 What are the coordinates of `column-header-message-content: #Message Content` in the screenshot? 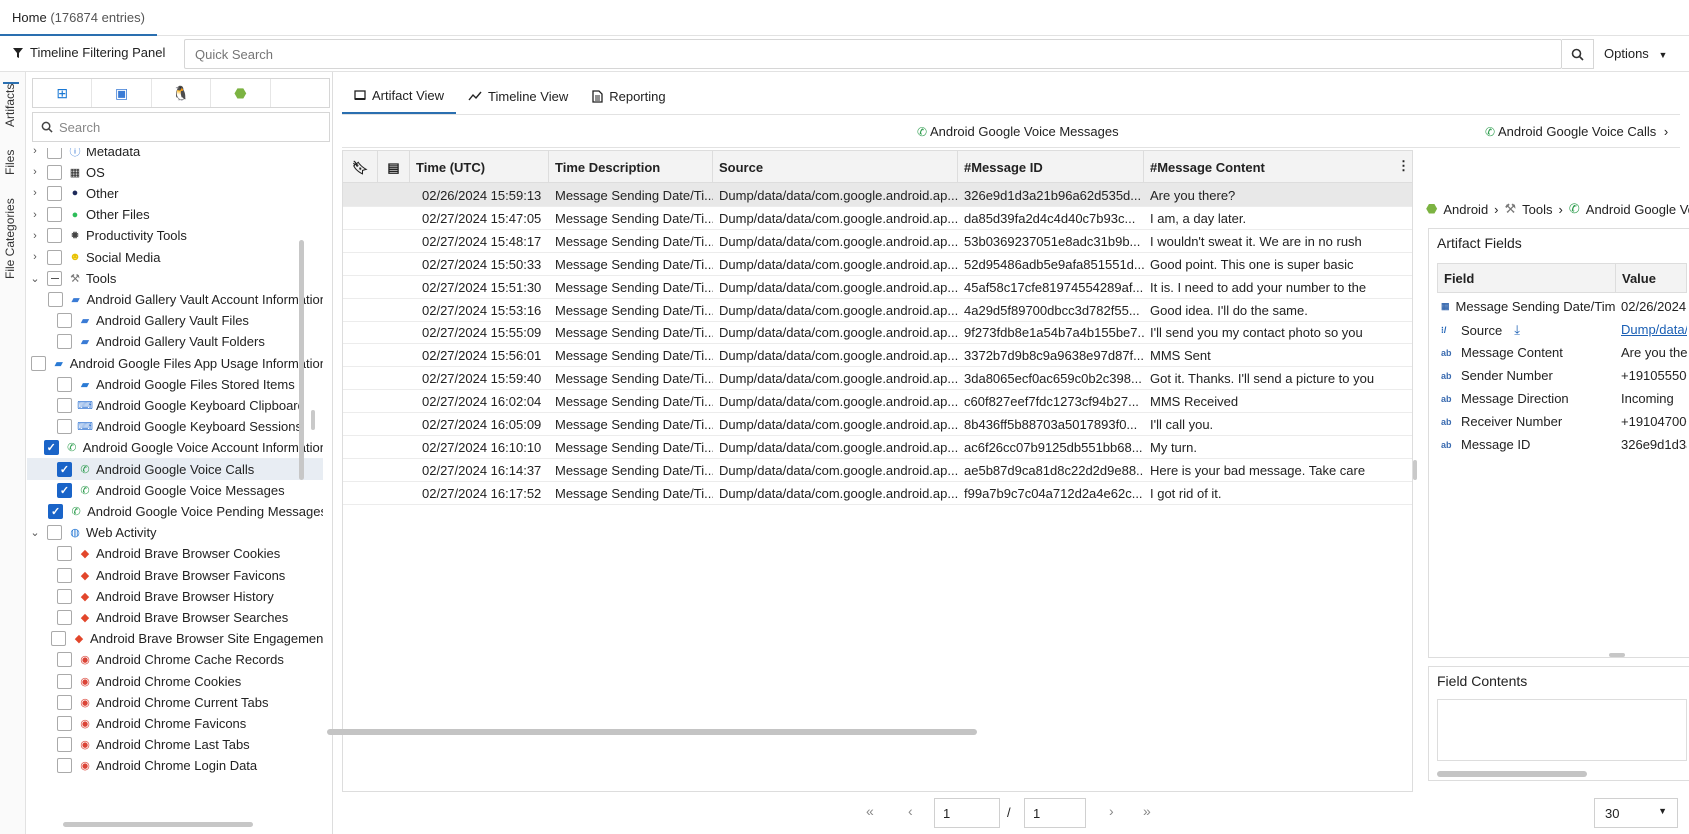 It's located at (1278, 167).